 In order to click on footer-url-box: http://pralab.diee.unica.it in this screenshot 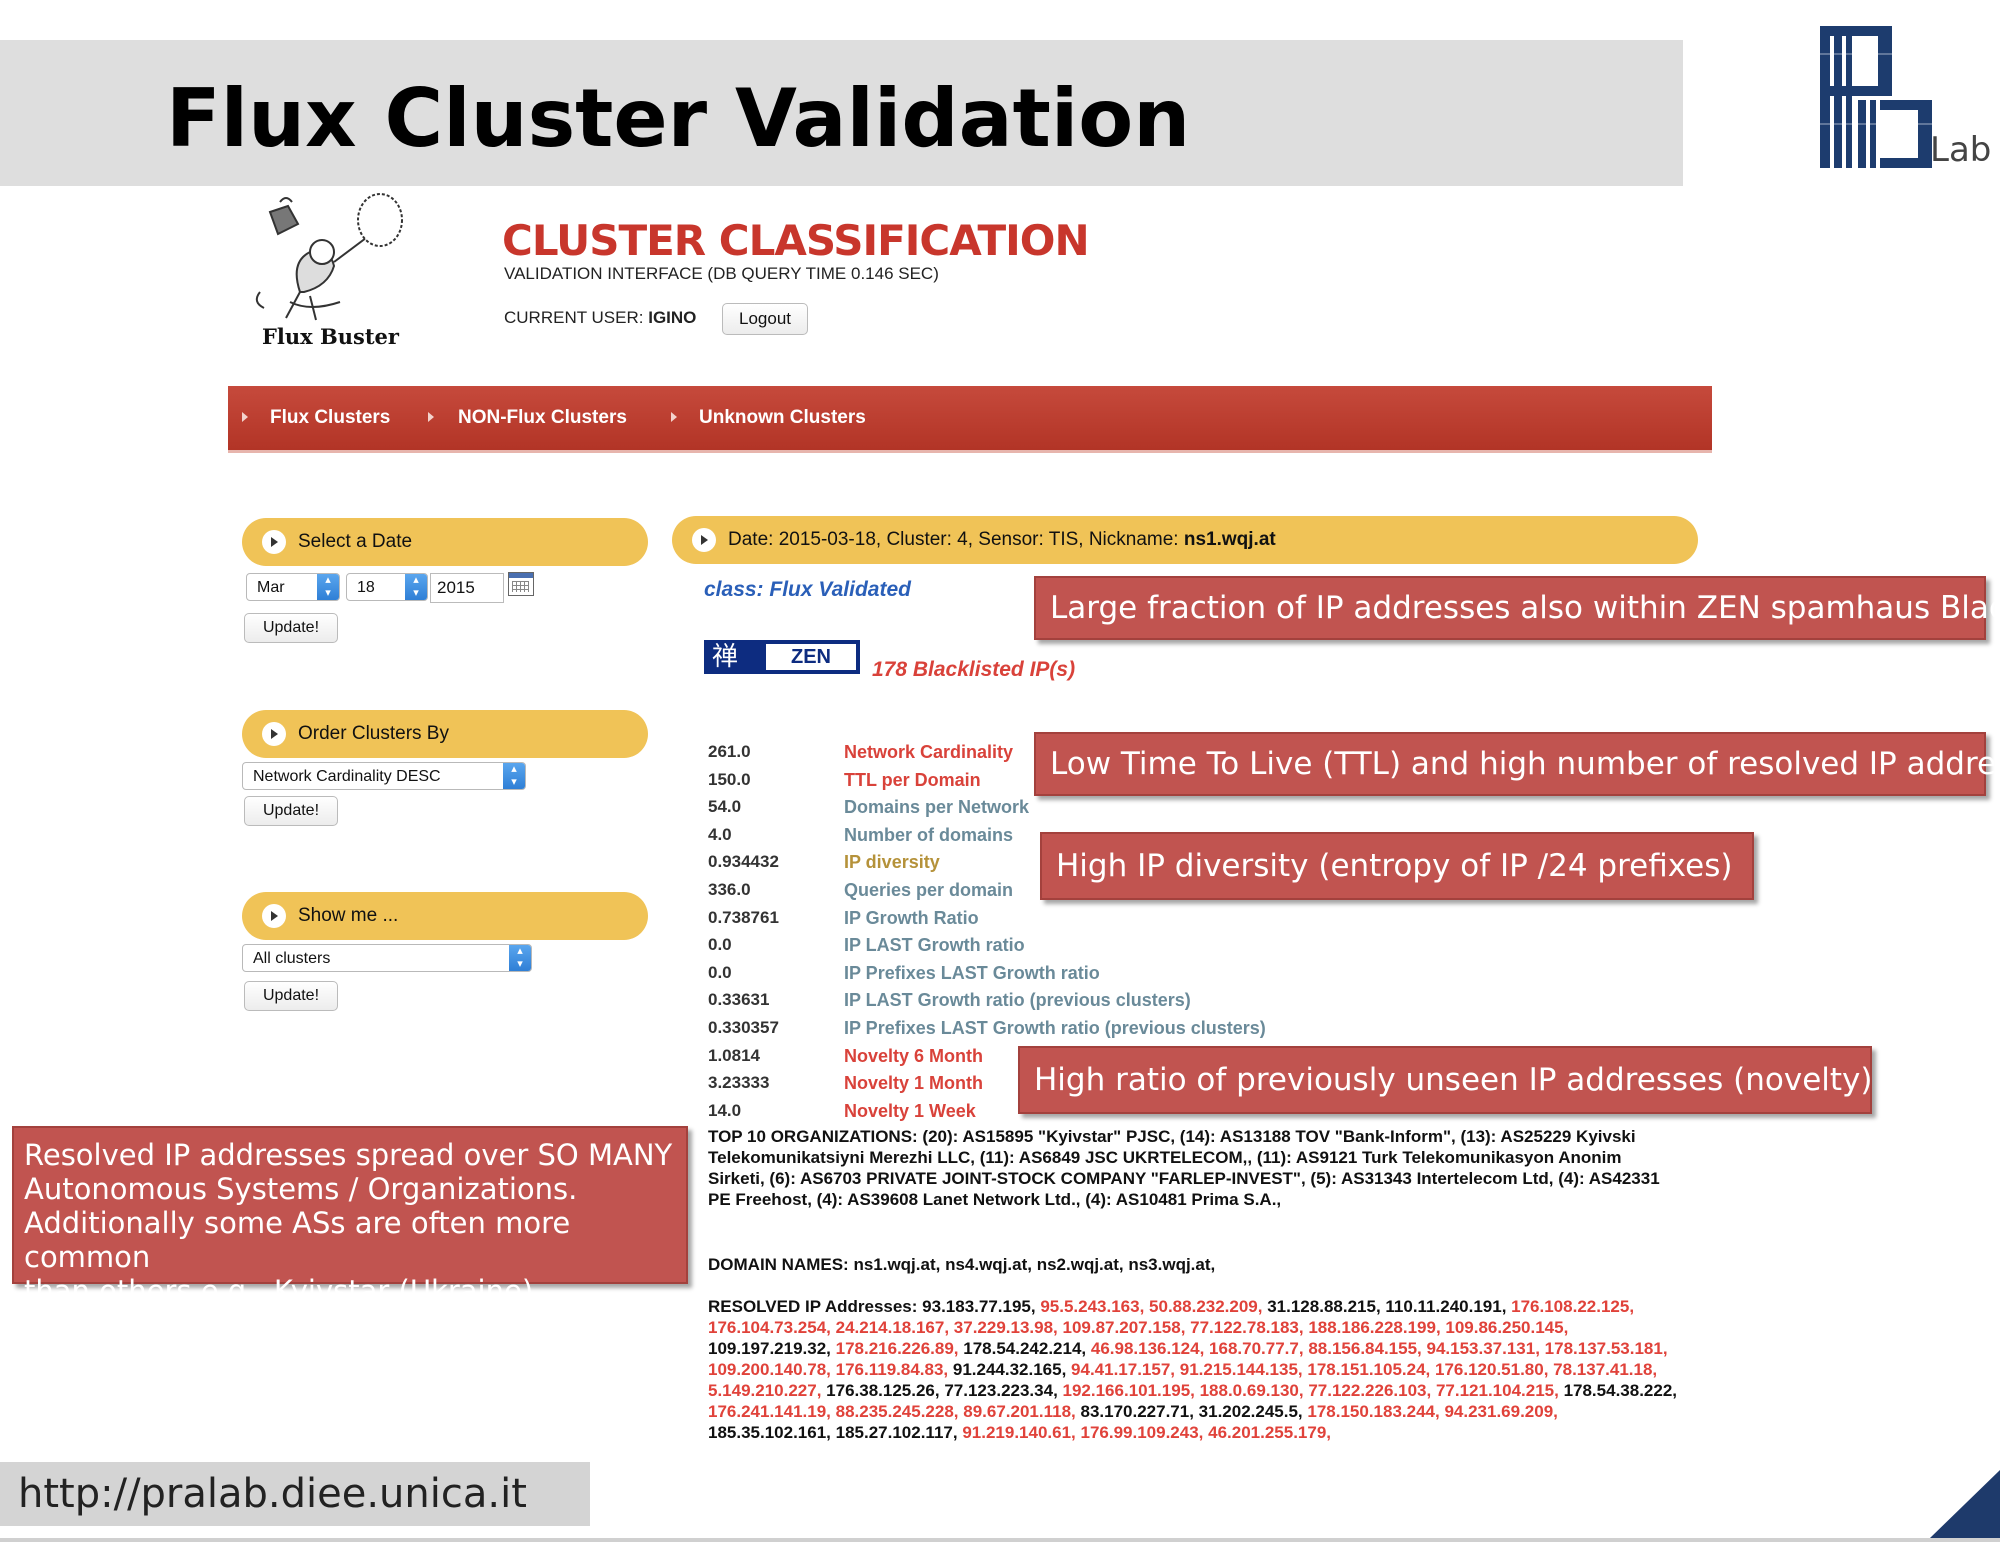, I will do `click(295, 1494)`.